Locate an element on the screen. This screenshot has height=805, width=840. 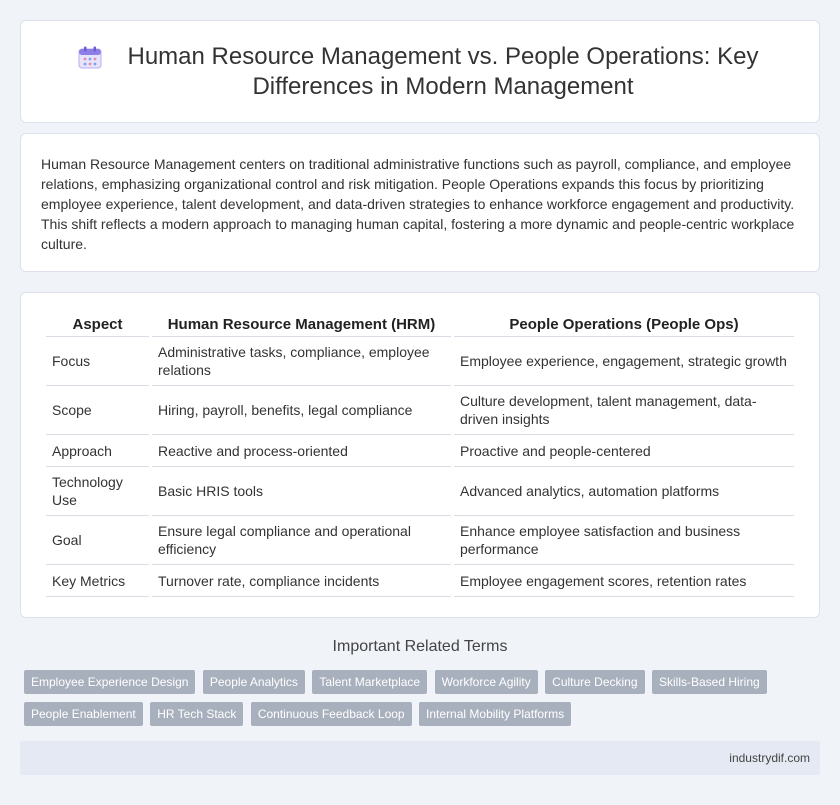
aspect-cell: Approach is located at coordinates (97, 451).